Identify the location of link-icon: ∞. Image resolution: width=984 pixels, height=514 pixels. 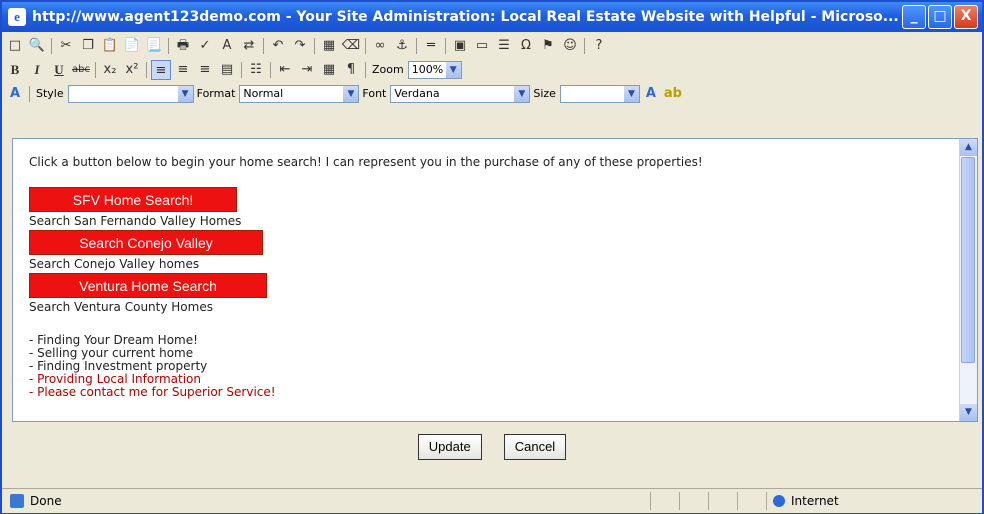
(380, 46).